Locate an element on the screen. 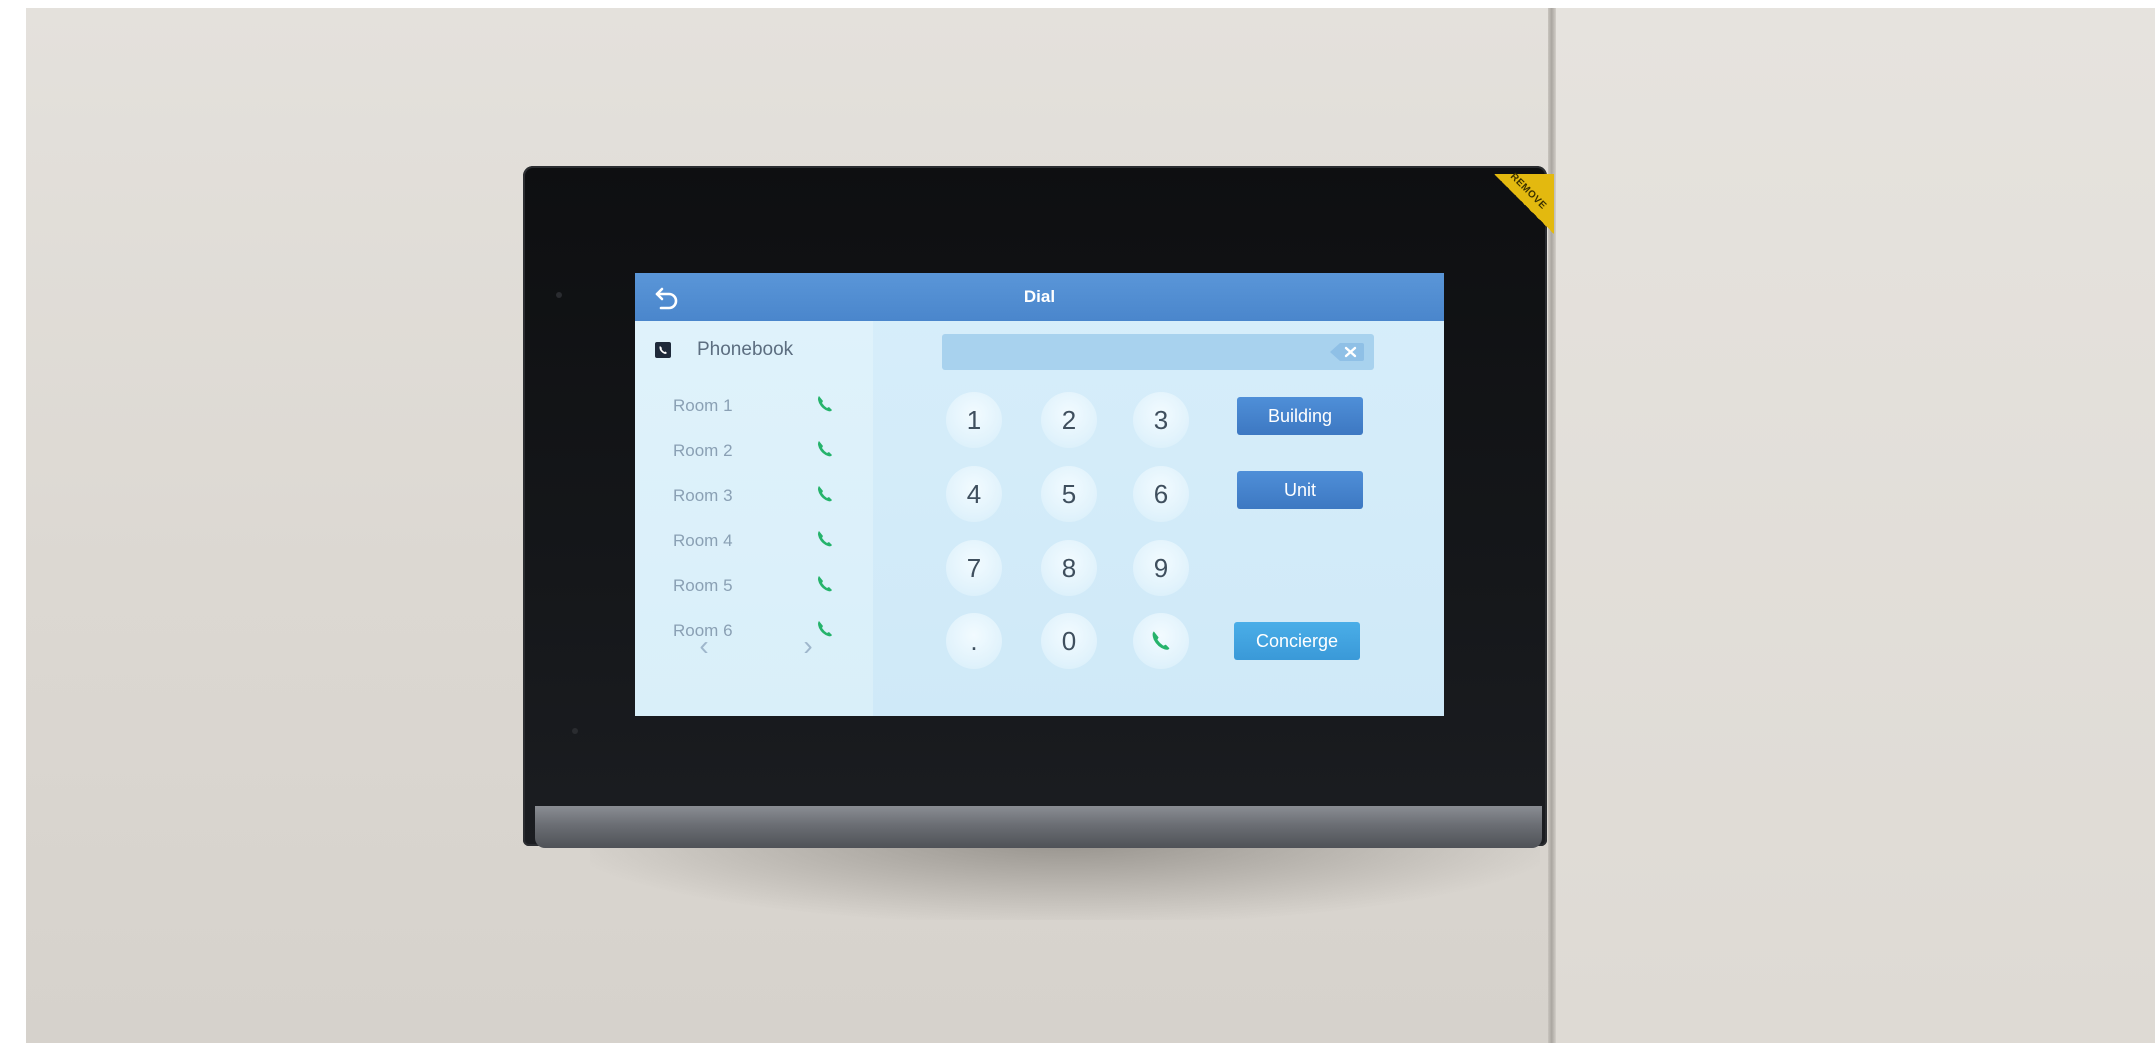 The image size is (2155, 1043). keypad-key-6: 6 is located at coordinates (1161, 494).